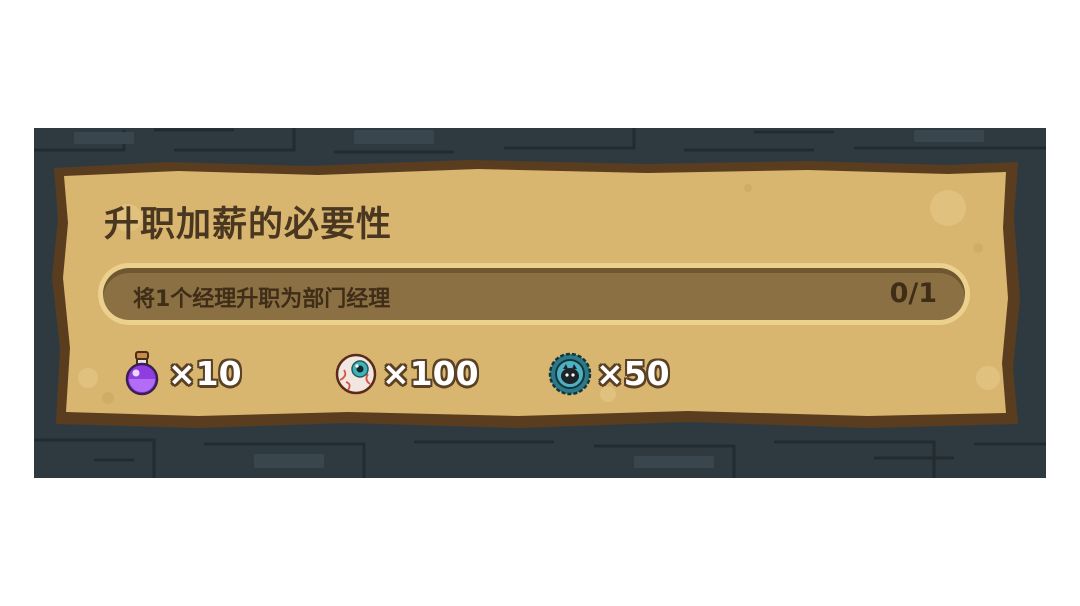  What do you see at coordinates (570, 374) in the screenshot?
I see `gear-token-icon` at bounding box center [570, 374].